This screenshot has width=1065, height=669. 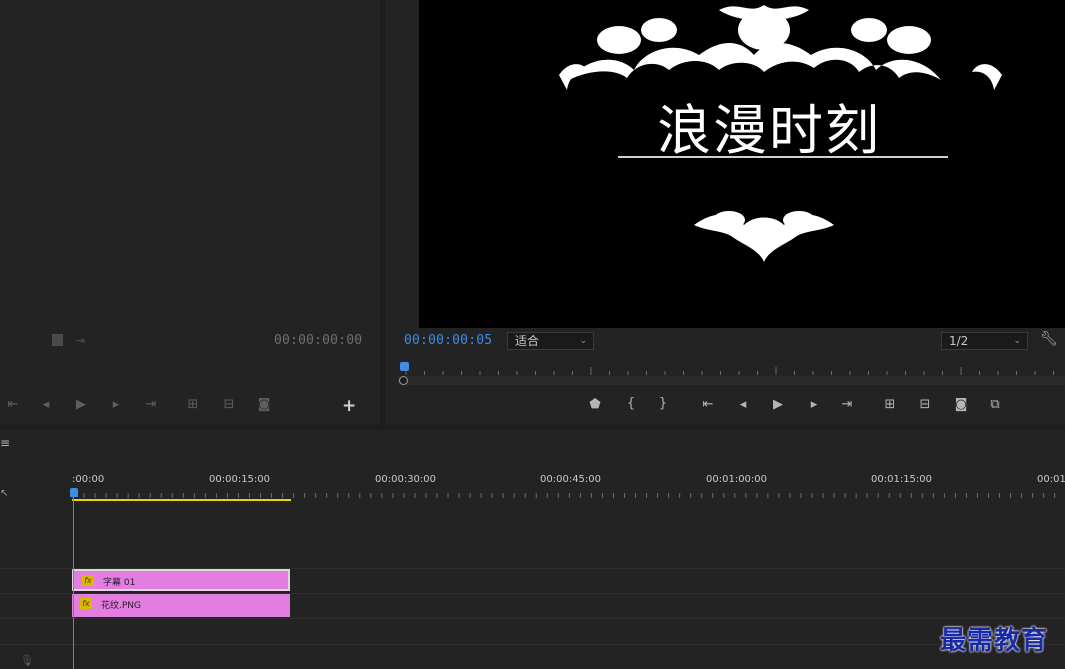 I want to click on ruler-label: :00:00, so click(x=88, y=479).